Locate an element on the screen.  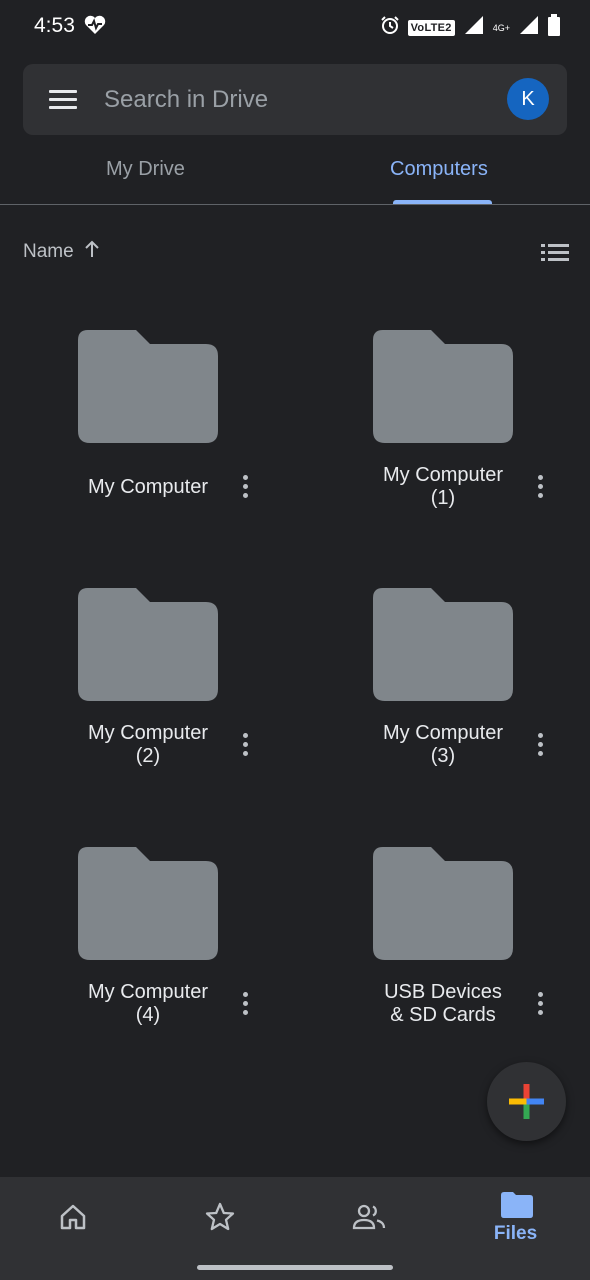
list-view-icon is located at coordinates (555, 252).